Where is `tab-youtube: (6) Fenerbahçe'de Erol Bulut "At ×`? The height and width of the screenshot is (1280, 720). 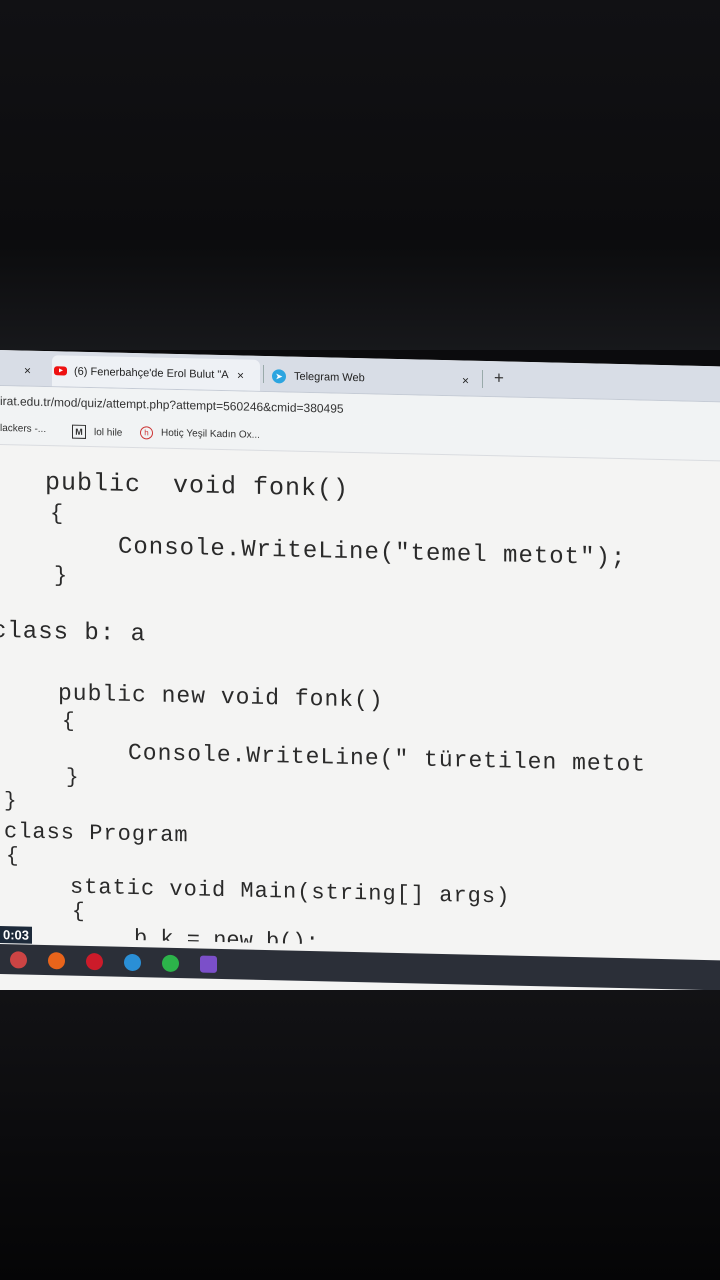
tab-youtube: (6) Fenerbahçe'de Erol Bulut "At × is located at coordinates (156, 373).